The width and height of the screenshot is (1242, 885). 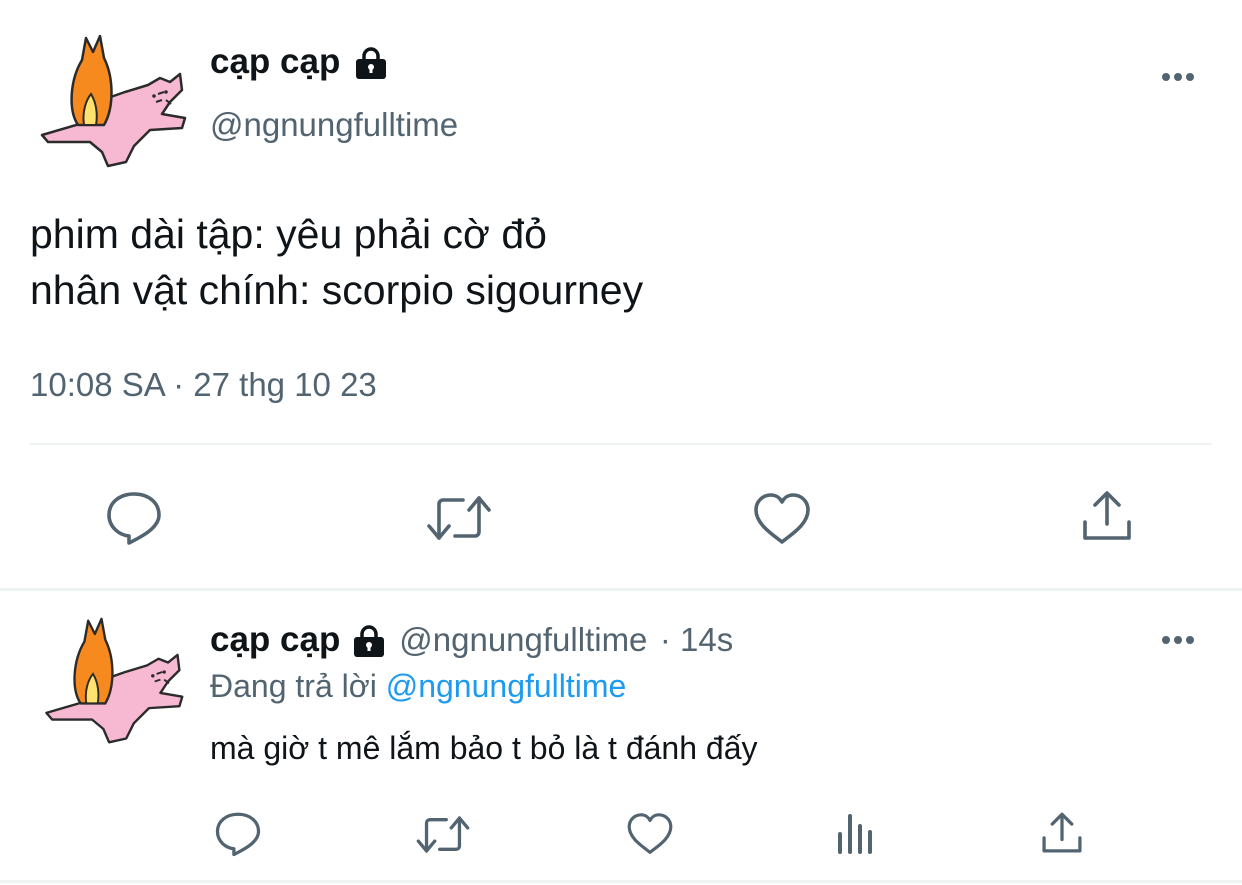 I want to click on bottom-separator, so click(x=621, y=881).